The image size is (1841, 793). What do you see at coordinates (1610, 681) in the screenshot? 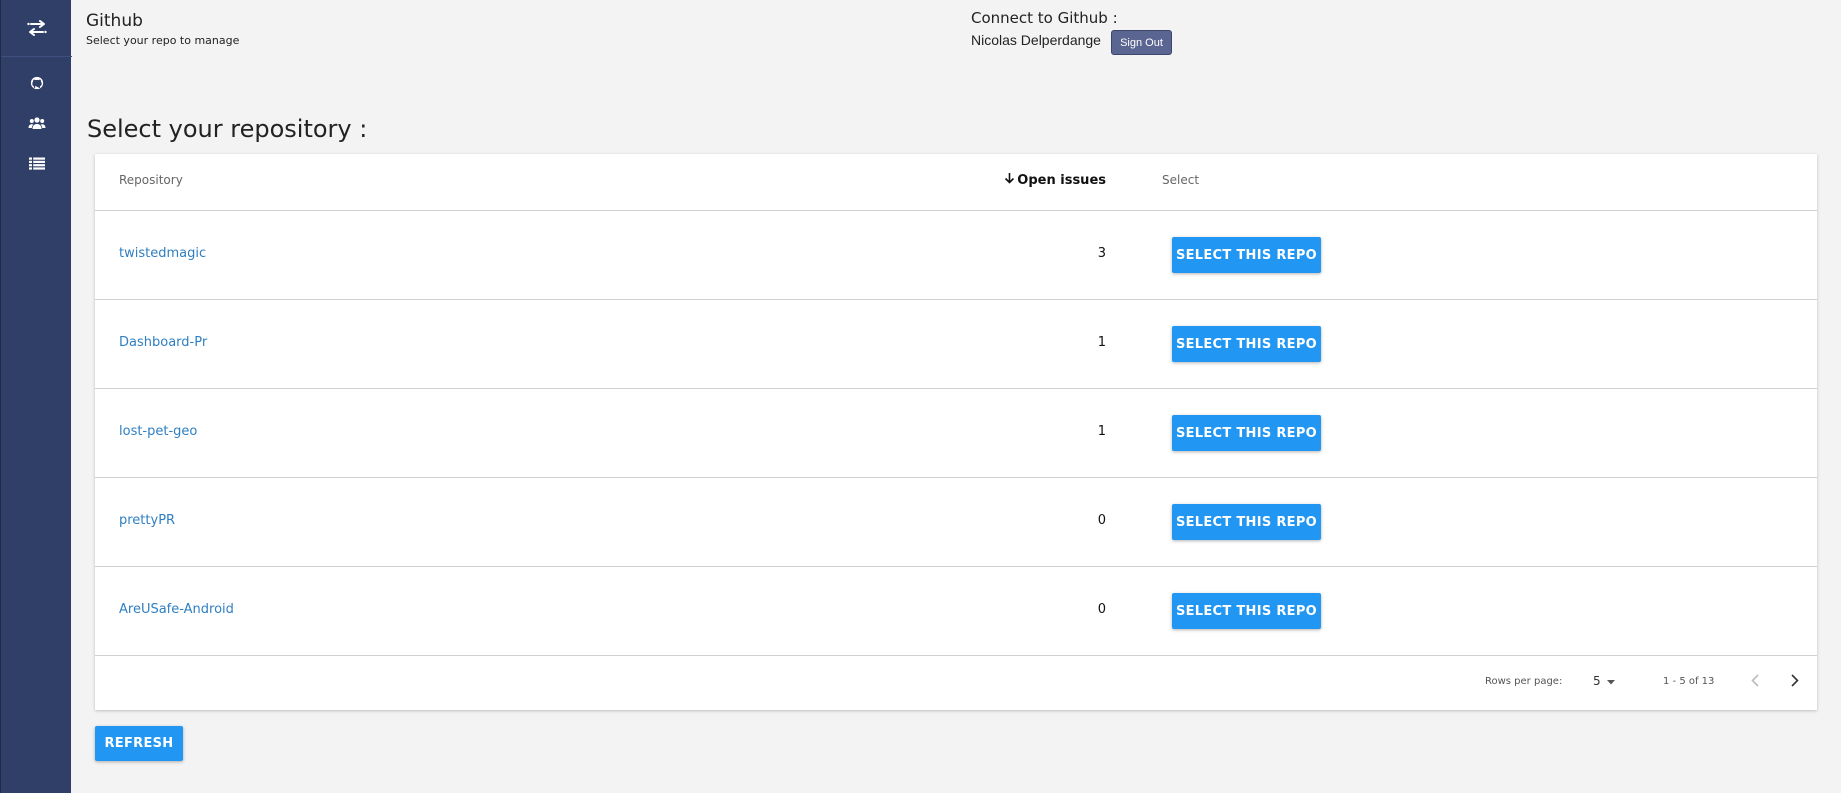
I see `caret-down-icon` at bounding box center [1610, 681].